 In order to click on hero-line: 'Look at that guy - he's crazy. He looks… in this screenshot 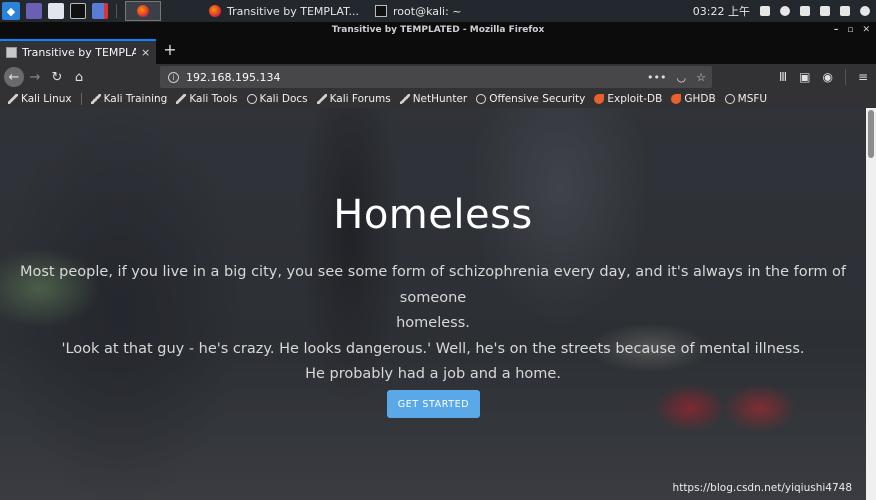, I will do `click(433, 348)`.